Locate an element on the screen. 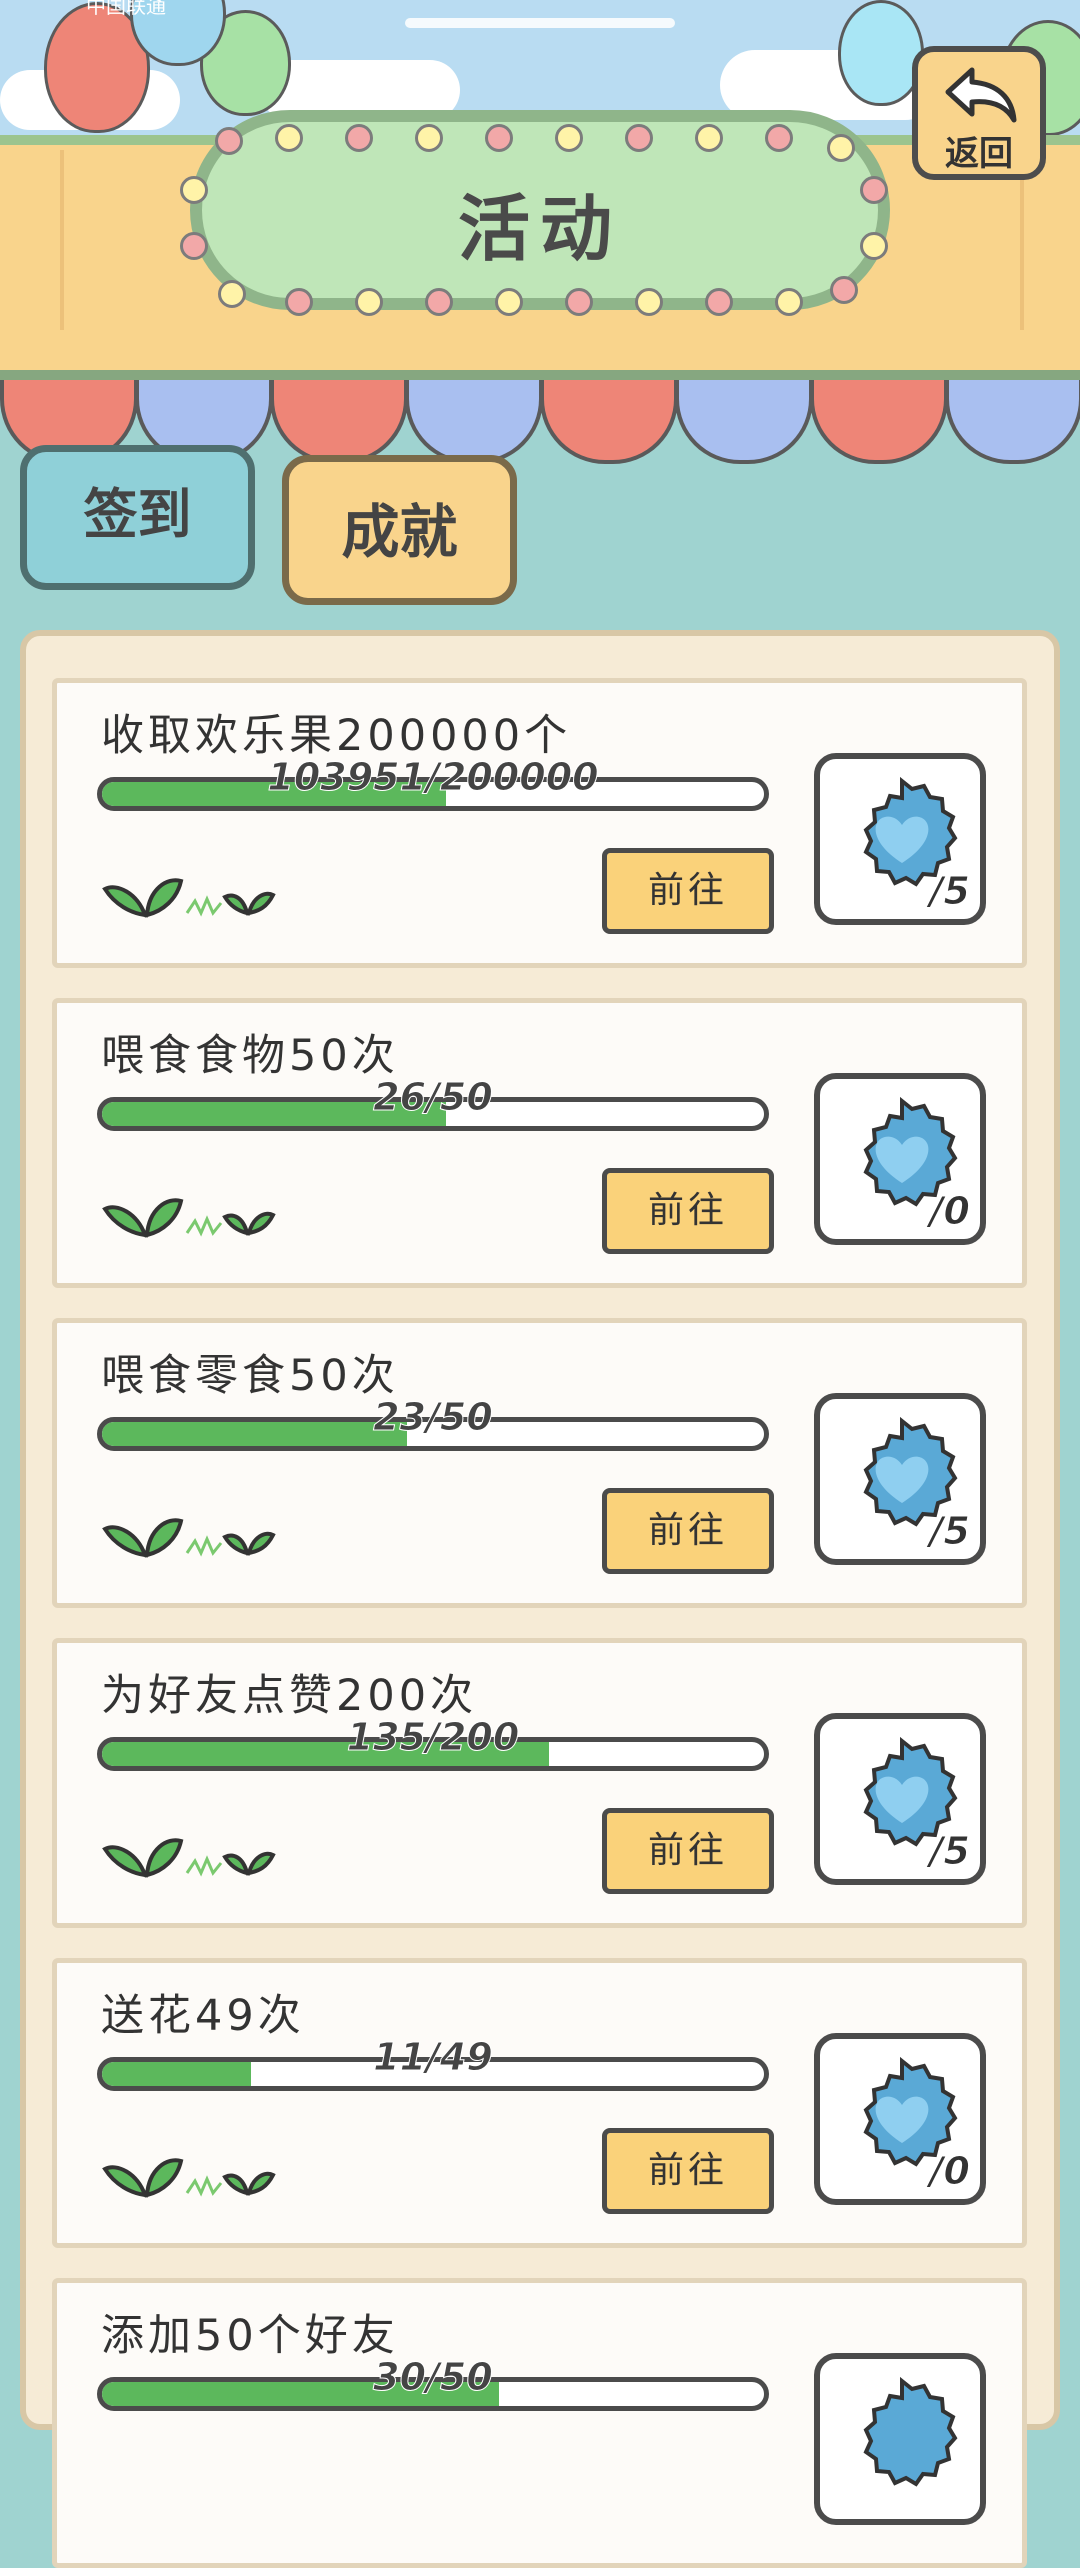  tab-sign-in: 签到 is located at coordinates (137, 517).